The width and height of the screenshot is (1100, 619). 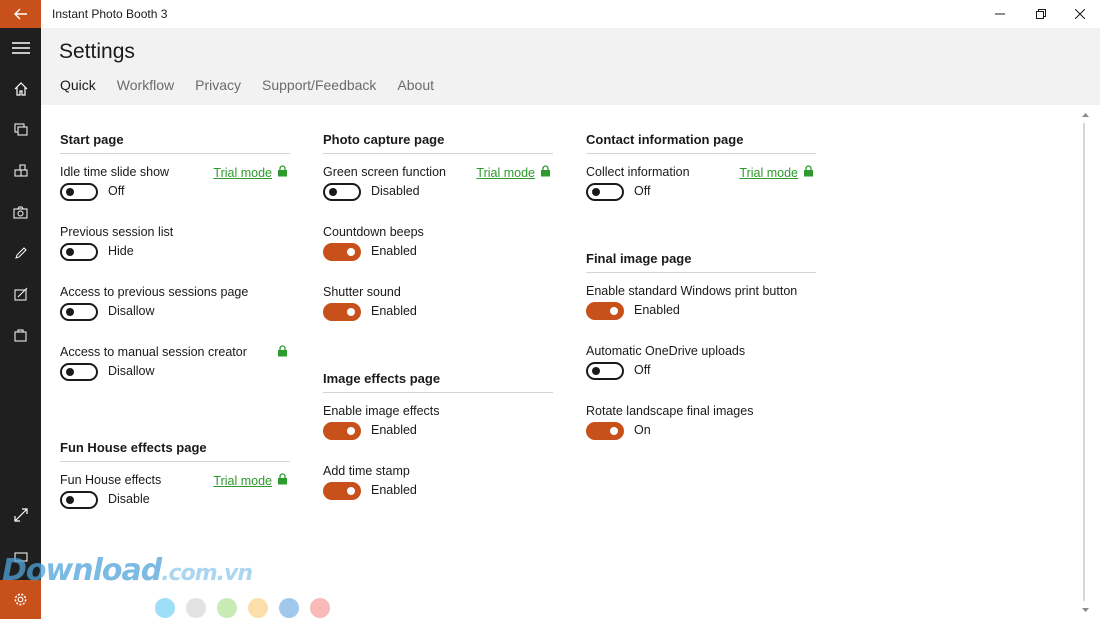 What do you see at coordinates (701, 367) in the screenshot?
I see `setting-row: Automatic OneDrive uploads Off` at bounding box center [701, 367].